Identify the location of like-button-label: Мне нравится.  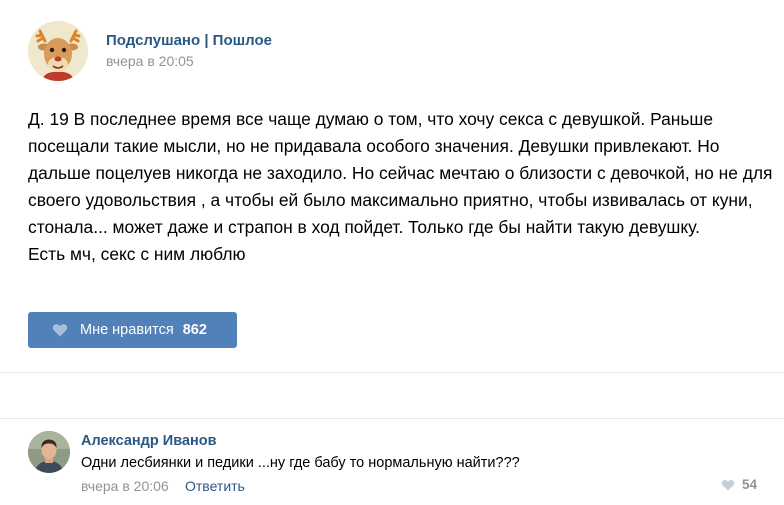
(127, 330).